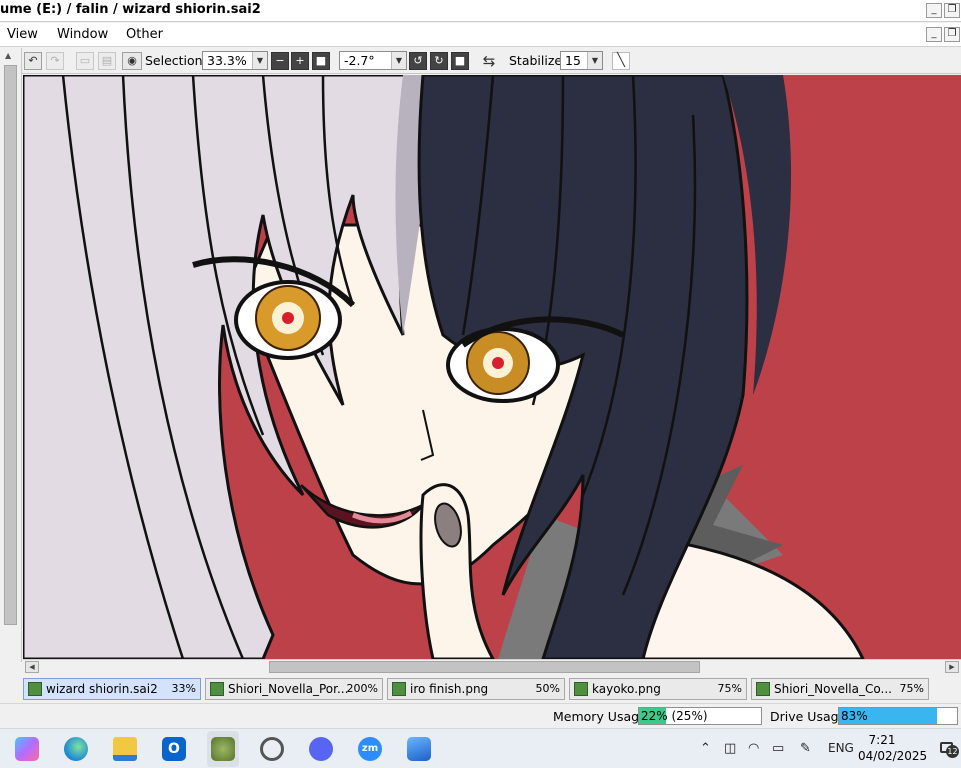 The width and height of the screenshot is (961, 768). I want to click on drive-usage-value: 83%, so click(854, 716).